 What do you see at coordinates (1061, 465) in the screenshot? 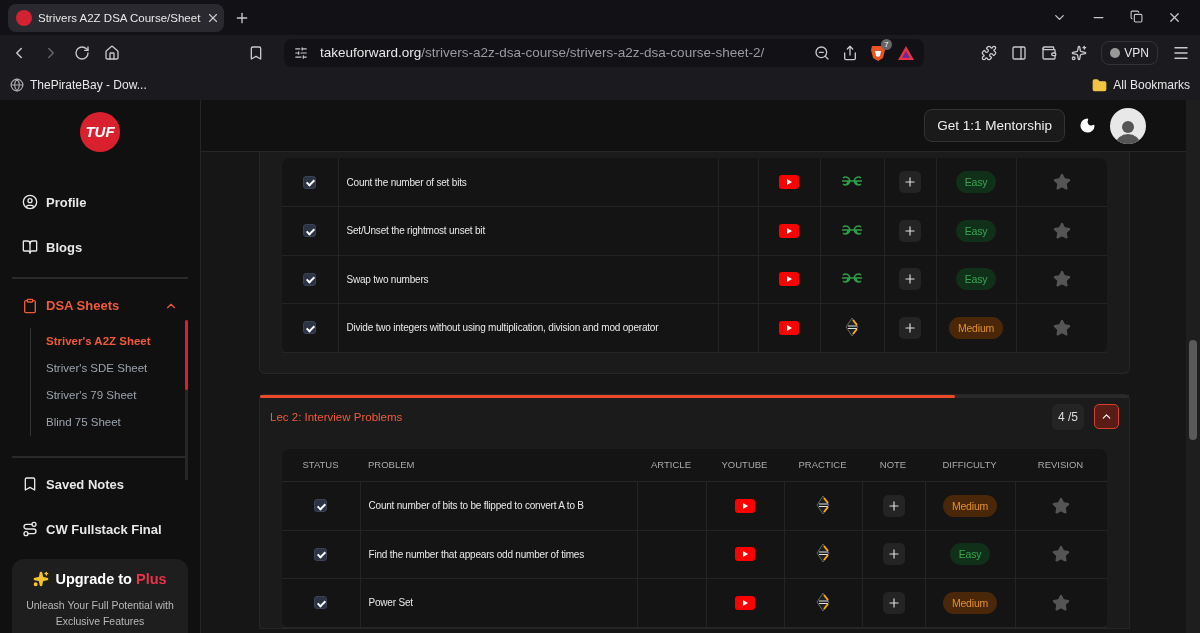
I see `column-header: REVISION` at bounding box center [1061, 465].